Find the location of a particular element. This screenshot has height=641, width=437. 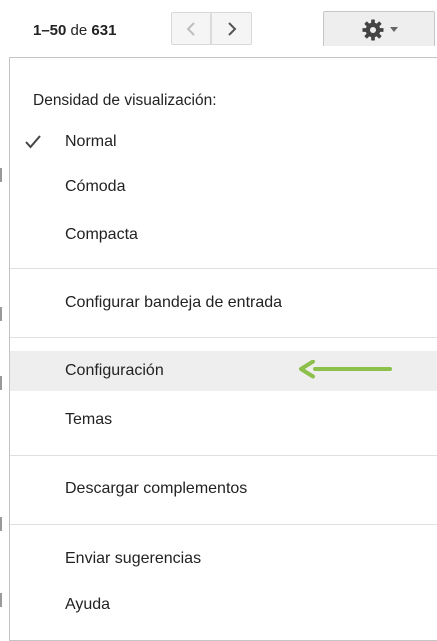

toolbar: 1–50 de 631 is located at coordinates (218, 28).